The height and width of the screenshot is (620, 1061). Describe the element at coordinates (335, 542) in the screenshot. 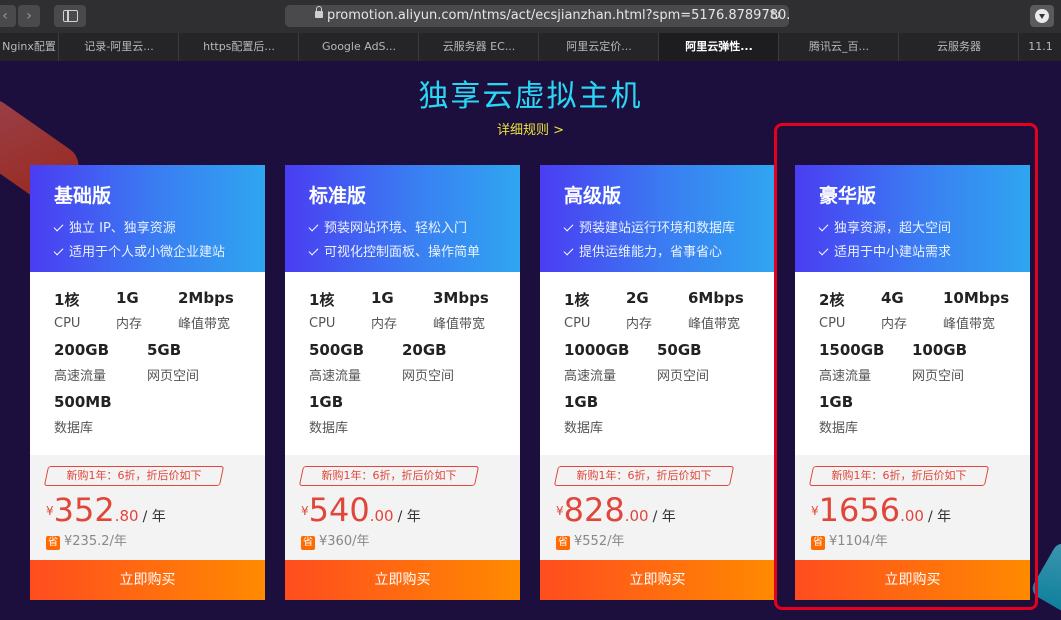

I see `savings: 省 ¥360/年` at that location.